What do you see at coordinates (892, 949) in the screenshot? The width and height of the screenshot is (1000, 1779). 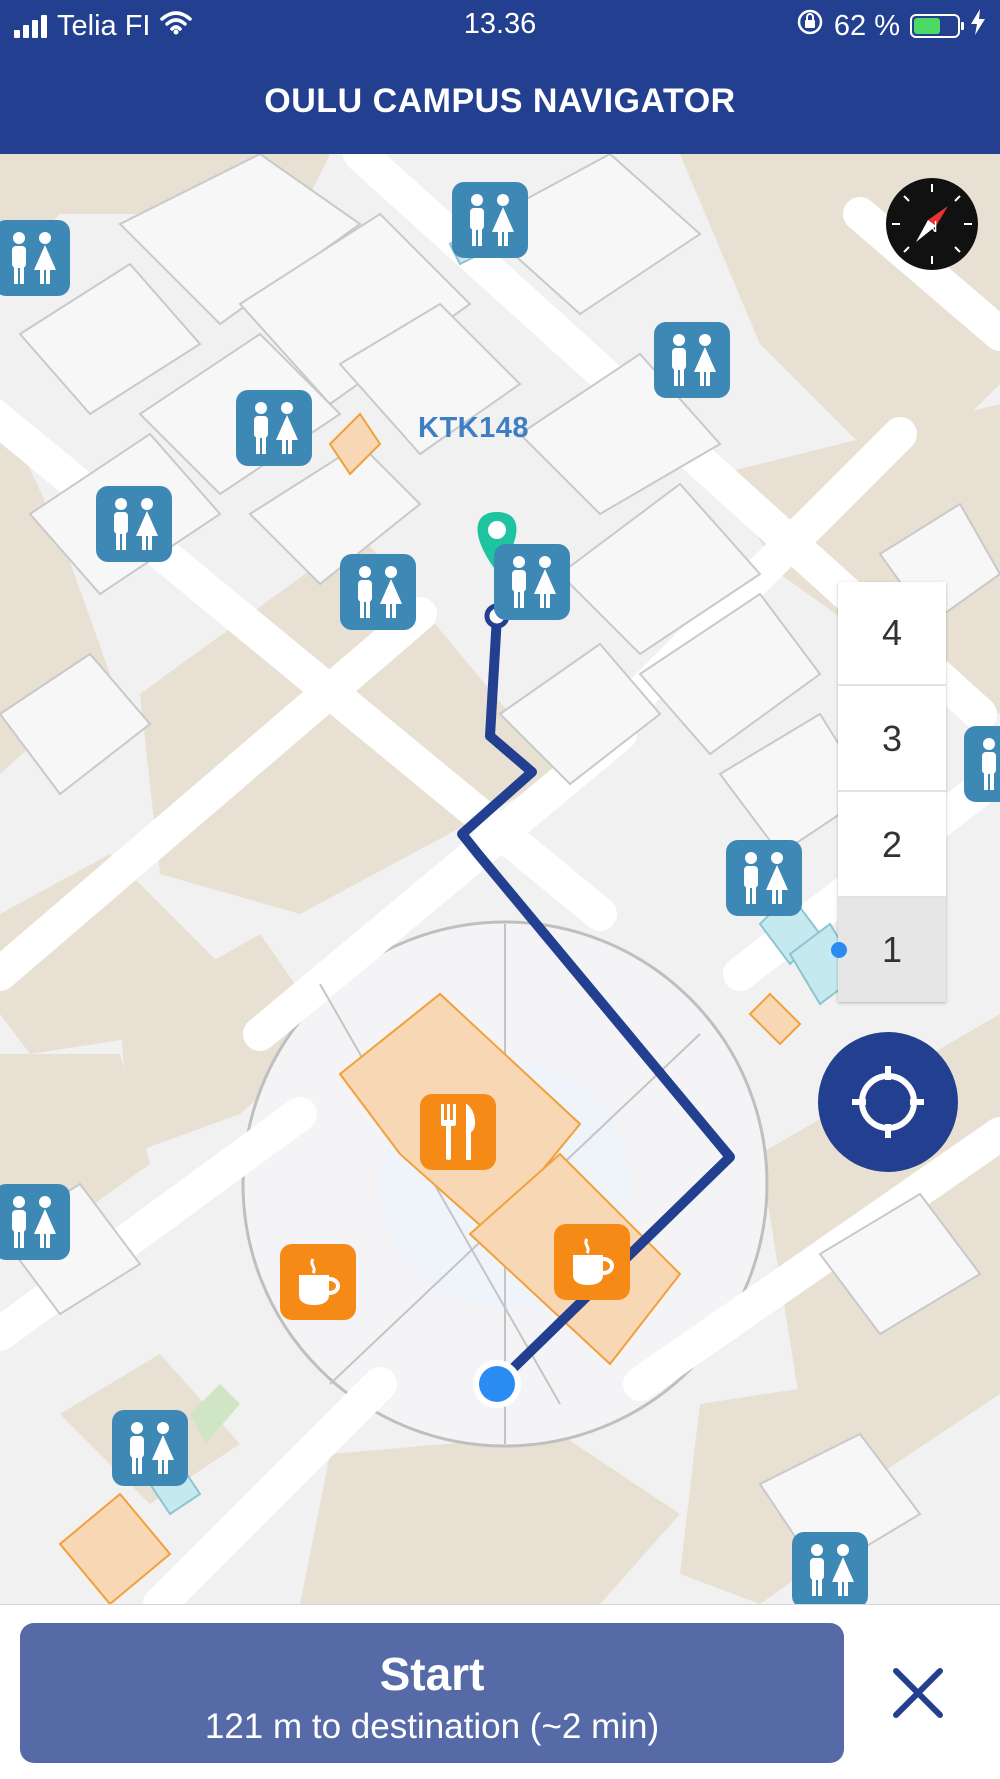 I see `floor-button-1-label: 1` at bounding box center [892, 949].